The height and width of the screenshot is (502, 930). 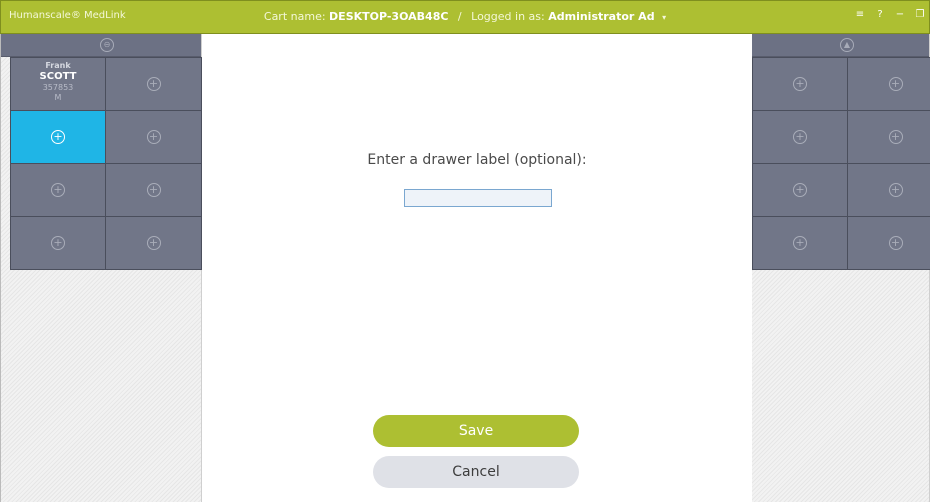 I want to click on user-menu: Administrator Ad, so click(x=601, y=16).